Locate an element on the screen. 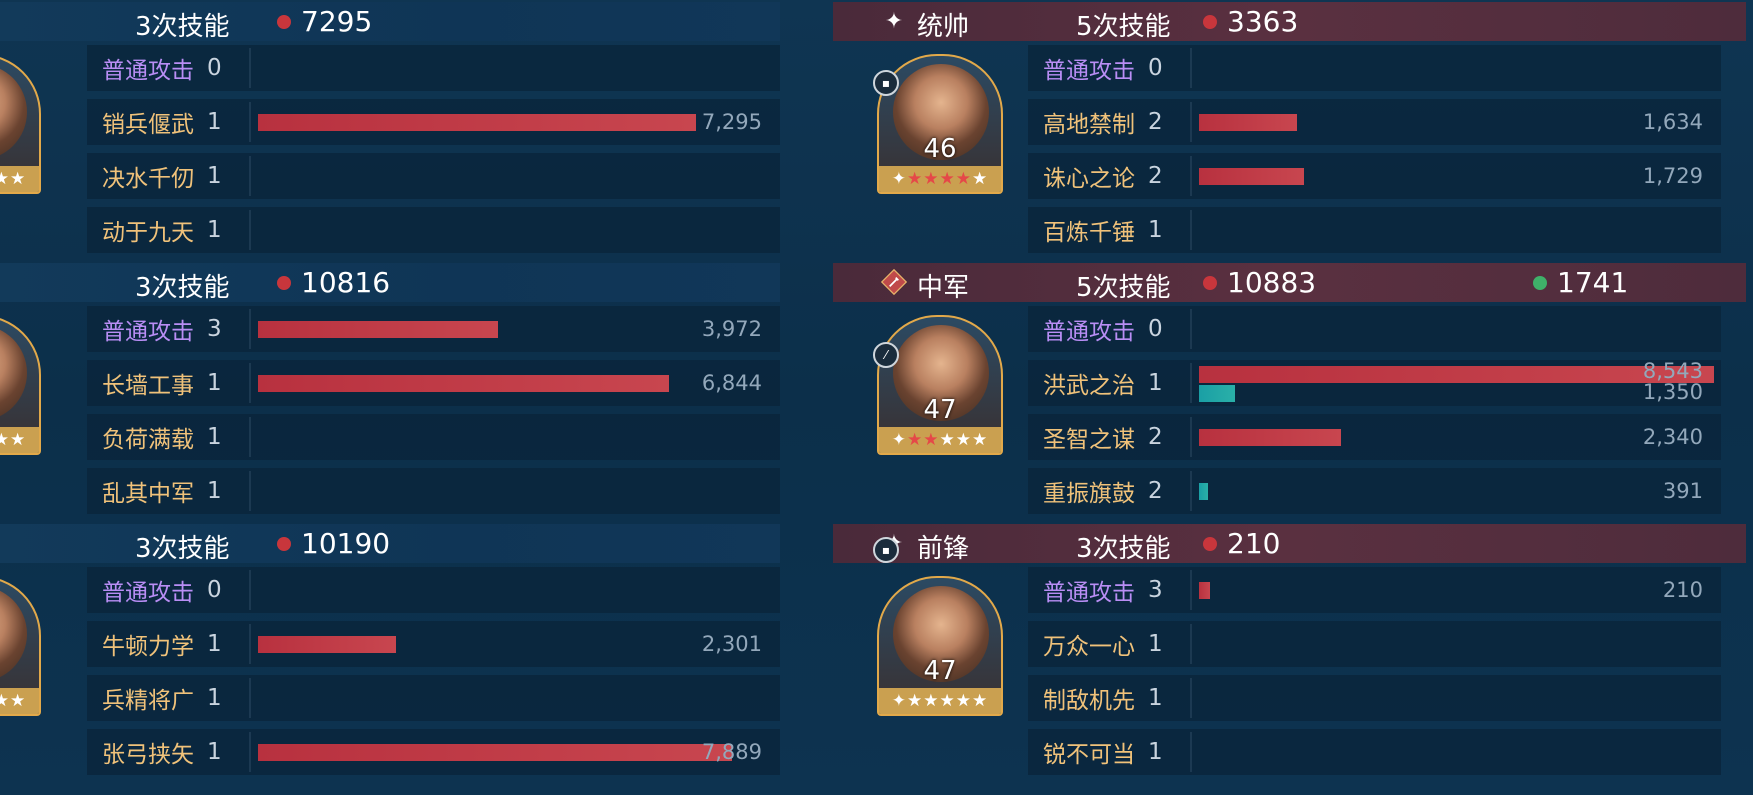 Image resolution: width=1753 pixels, height=795 pixels. damage-value: 8,543 is located at coordinates (1672, 371).